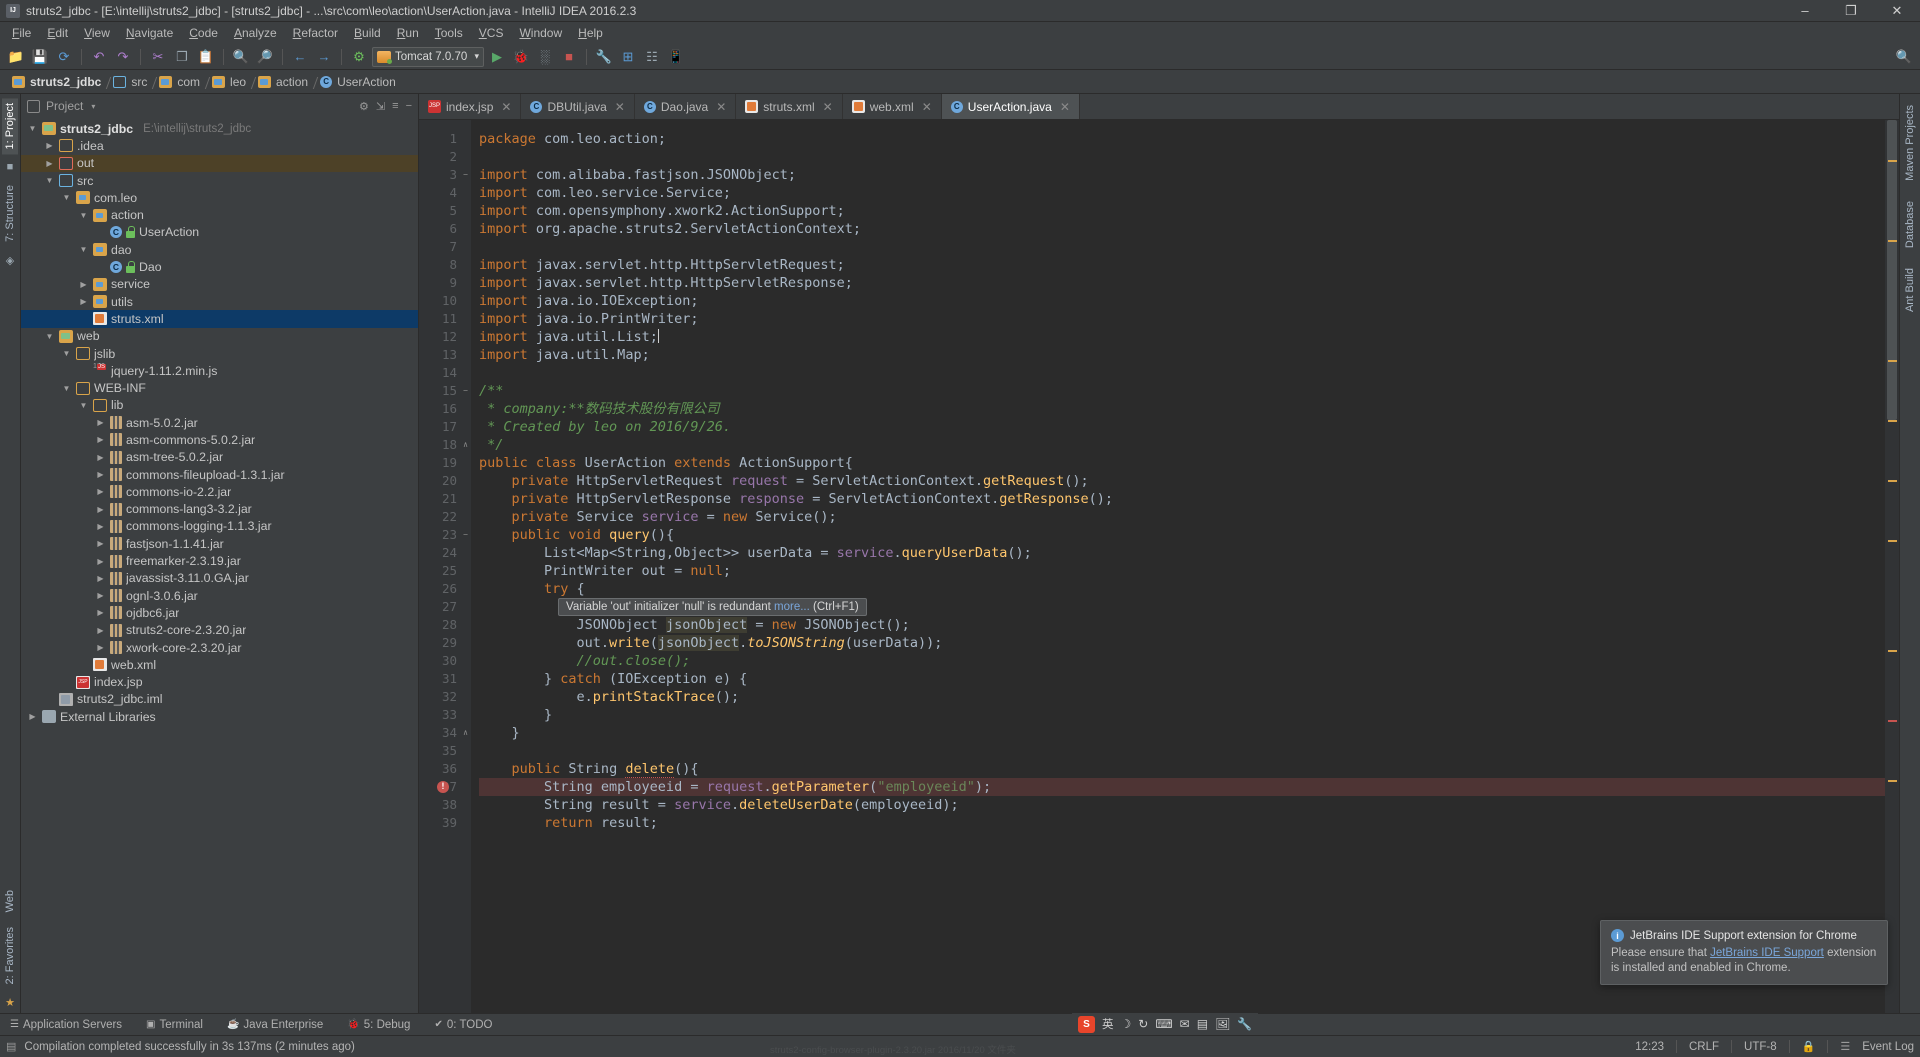 This screenshot has height=1057, width=1920. What do you see at coordinates (181, 82) in the screenshot?
I see `breadcrumb-item-com: com` at bounding box center [181, 82].